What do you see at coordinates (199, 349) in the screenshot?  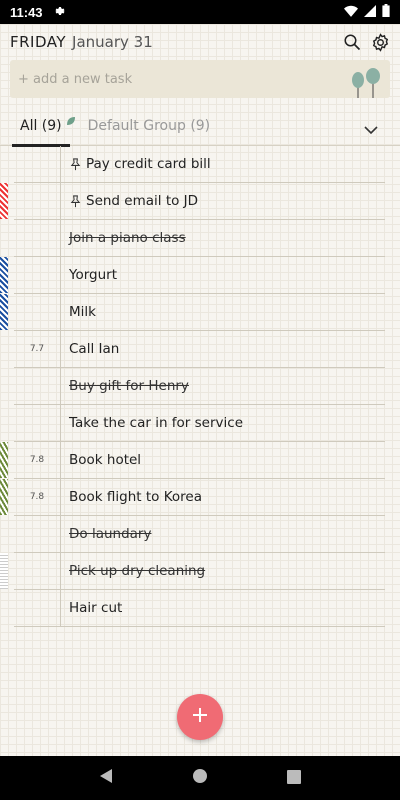 I see `task-row: 7.7 Call Ian` at bounding box center [199, 349].